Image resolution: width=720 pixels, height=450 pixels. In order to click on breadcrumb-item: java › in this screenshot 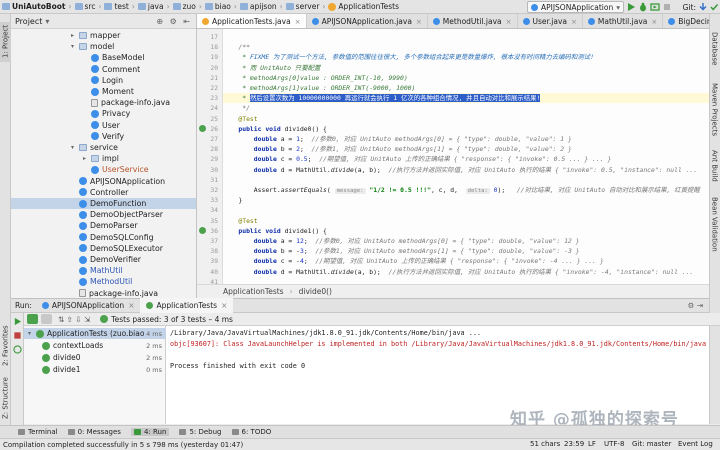, I will do `click(153, 6)`.